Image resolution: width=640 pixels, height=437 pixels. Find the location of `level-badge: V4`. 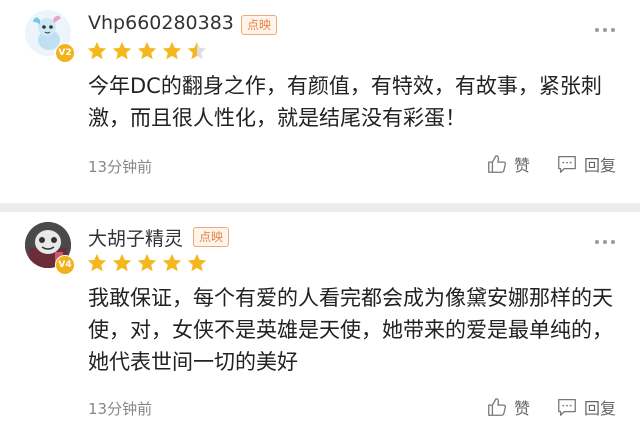

level-badge: V4 is located at coordinates (65, 265).